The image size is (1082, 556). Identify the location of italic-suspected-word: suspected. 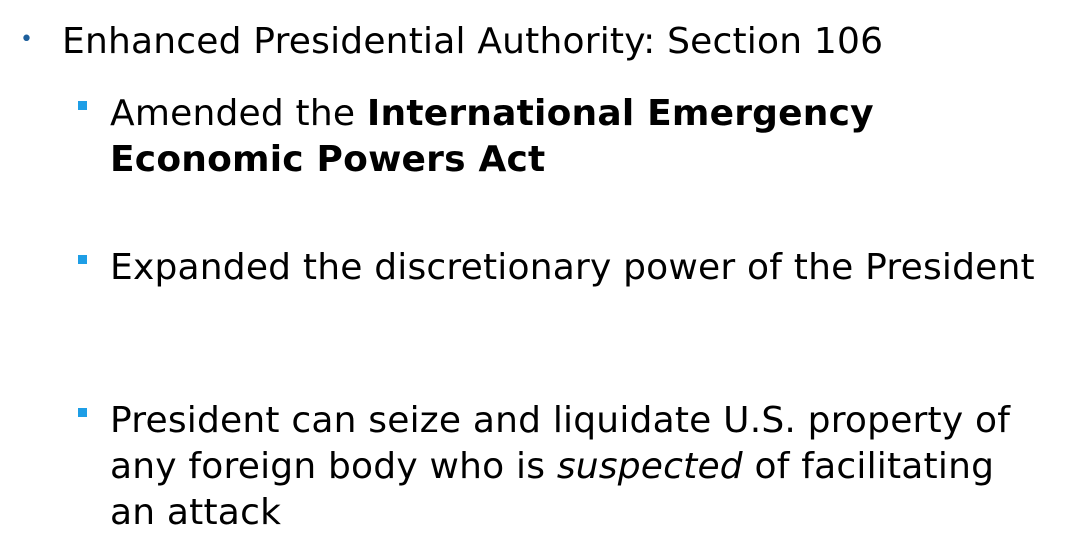
(649, 466).